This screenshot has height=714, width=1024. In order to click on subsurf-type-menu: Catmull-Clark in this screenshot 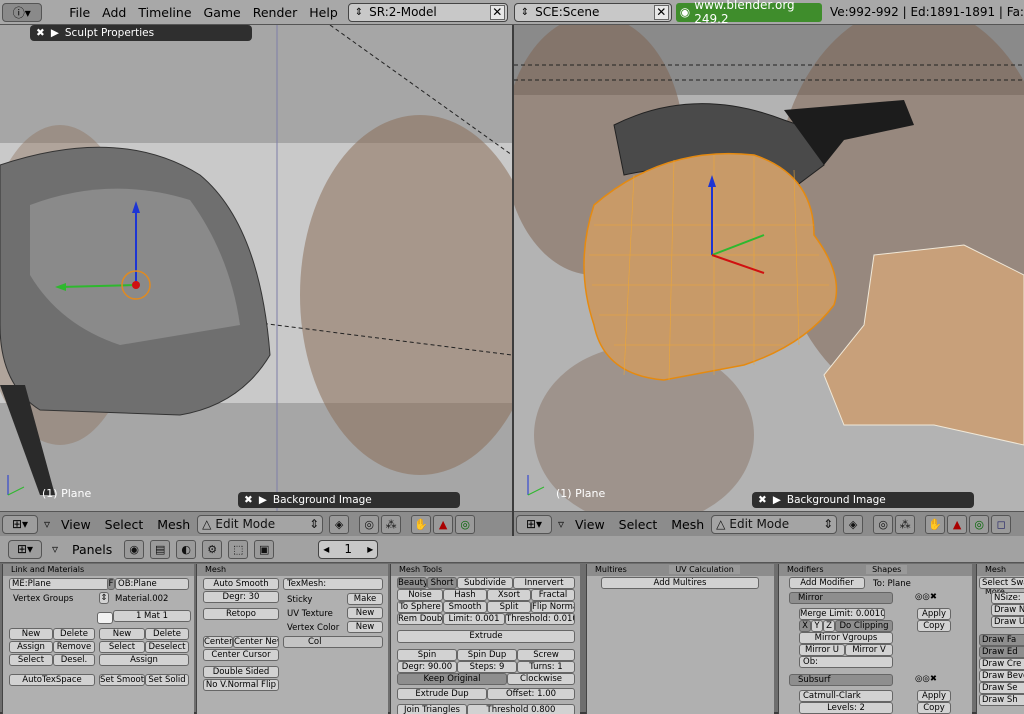, I will do `click(846, 696)`.